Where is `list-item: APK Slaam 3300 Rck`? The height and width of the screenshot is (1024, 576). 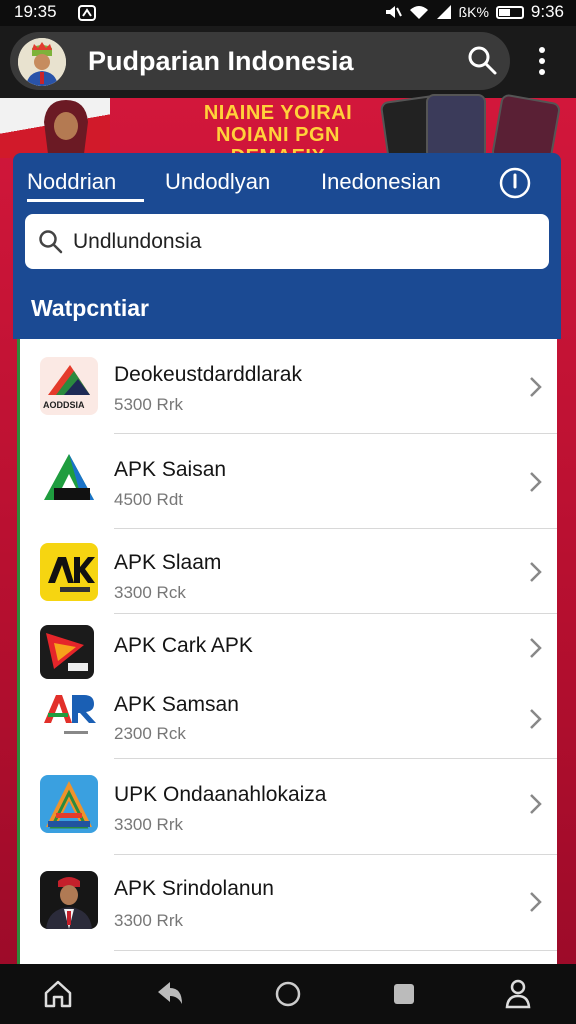 list-item: APK Slaam 3300 Rck is located at coordinates (288, 571).